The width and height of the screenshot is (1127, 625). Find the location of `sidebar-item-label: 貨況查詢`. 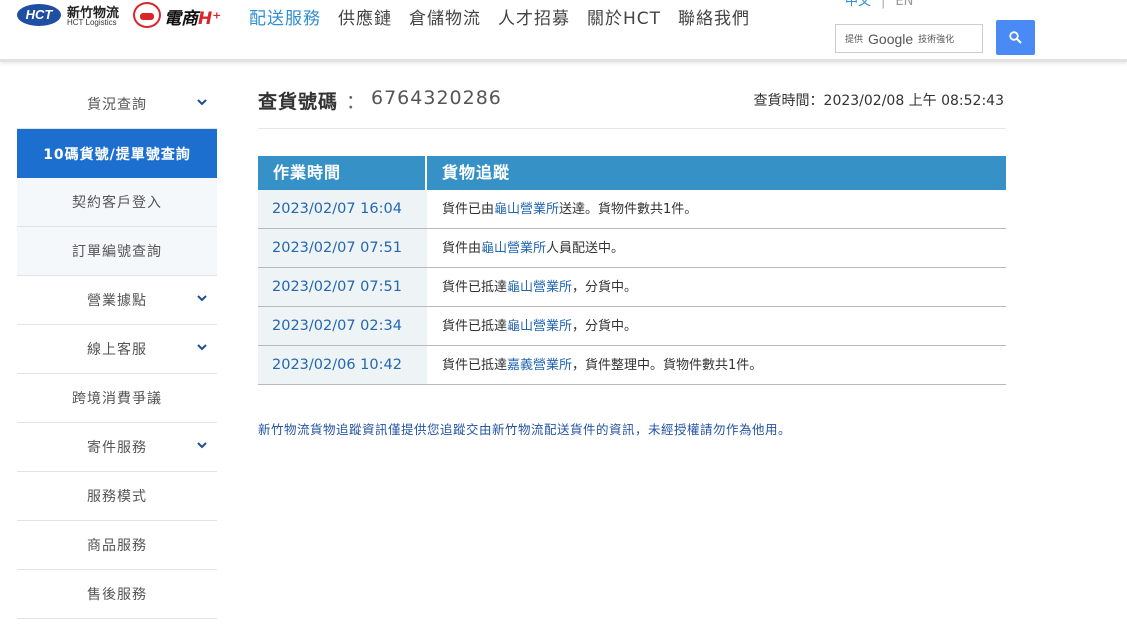

sidebar-item-label: 貨況查詢 is located at coordinates (117, 105).